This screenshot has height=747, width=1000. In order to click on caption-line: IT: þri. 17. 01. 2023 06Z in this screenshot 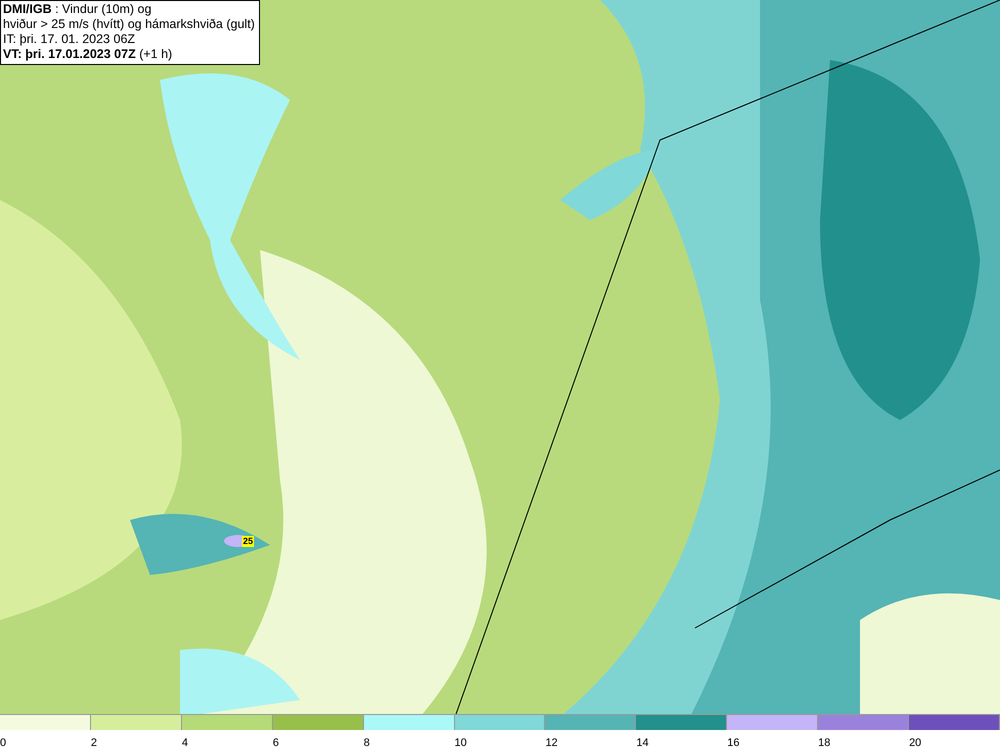, I will do `click(69, 39)`.